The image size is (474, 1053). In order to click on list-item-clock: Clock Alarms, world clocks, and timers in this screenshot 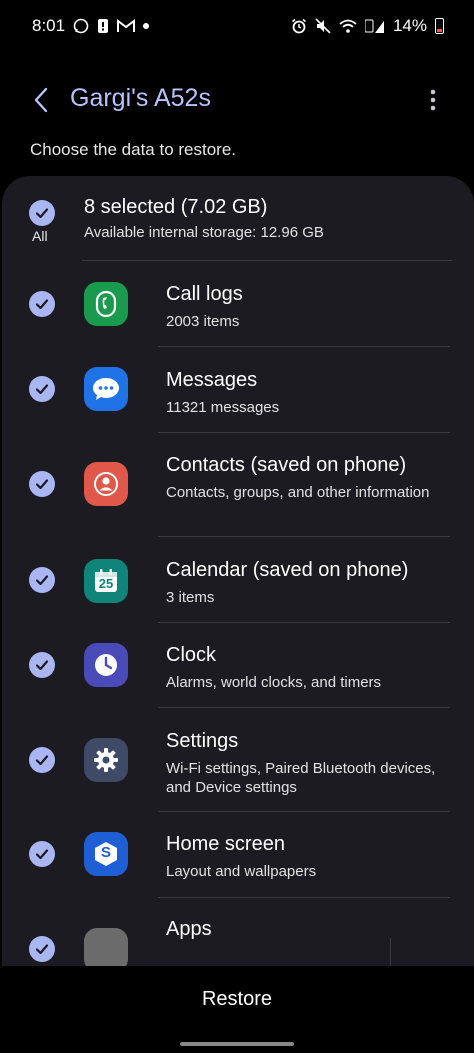, I will do `click(238, 665)`.